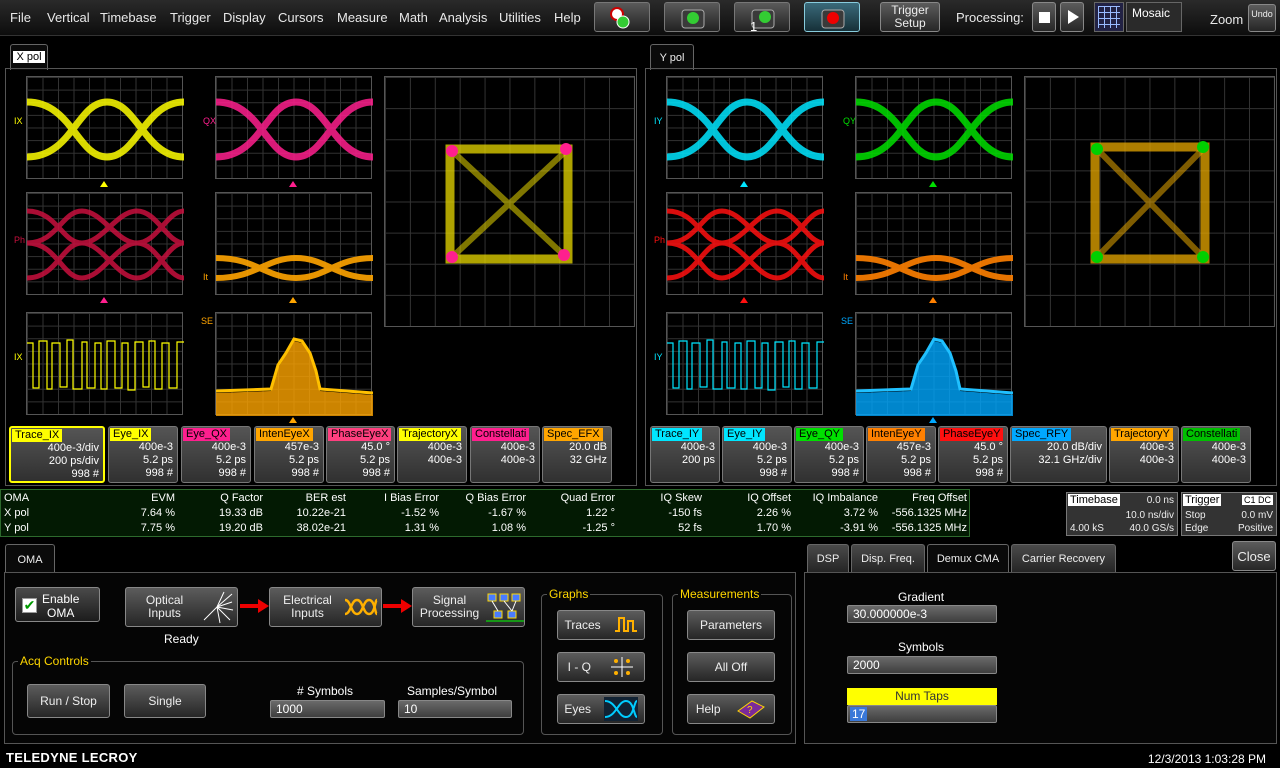  What do you see at coordinates (769, 498) in the screenshot?
I see `oma-header-cell: IQ Offset` at bounding box center [769, 498].